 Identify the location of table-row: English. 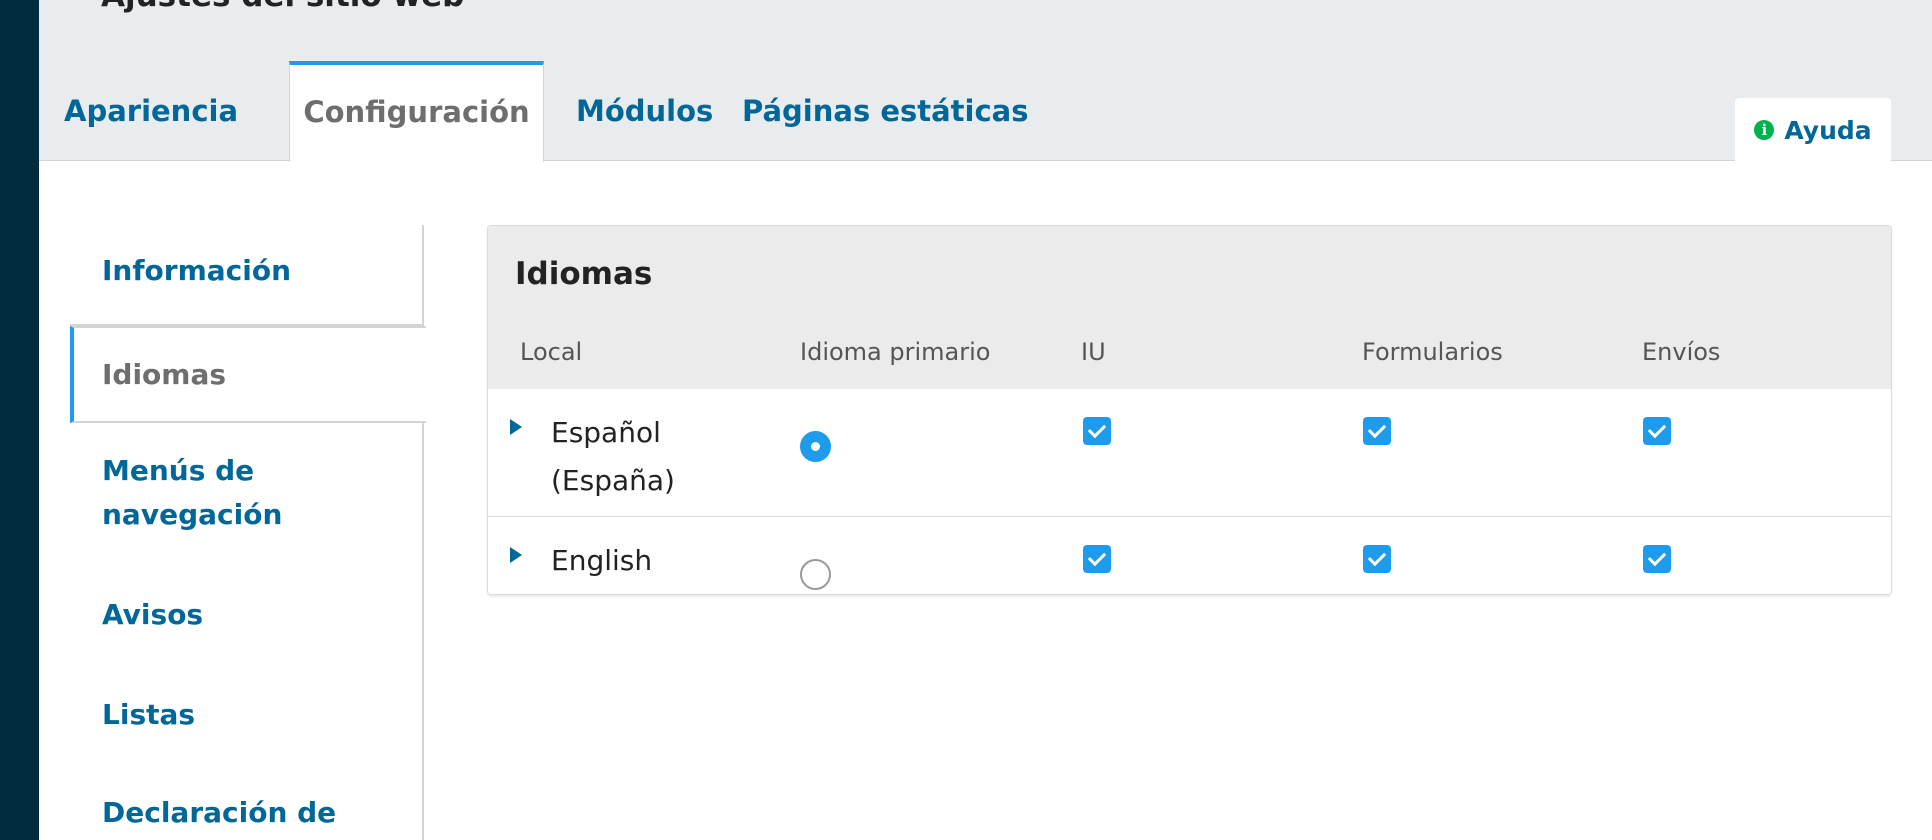
(1189, 555).